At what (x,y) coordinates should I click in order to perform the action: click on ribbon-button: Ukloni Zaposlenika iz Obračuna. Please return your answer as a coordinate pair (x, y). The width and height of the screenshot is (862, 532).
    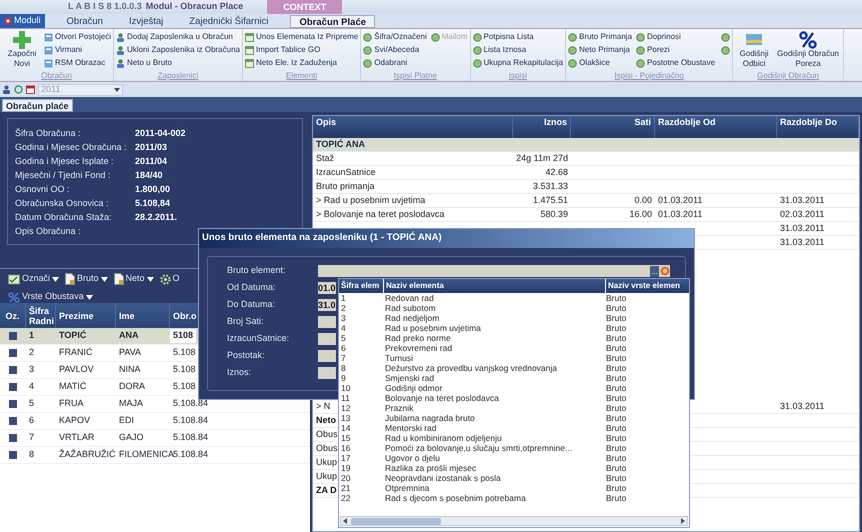
    Looking at the image, I should click on (178, 50).